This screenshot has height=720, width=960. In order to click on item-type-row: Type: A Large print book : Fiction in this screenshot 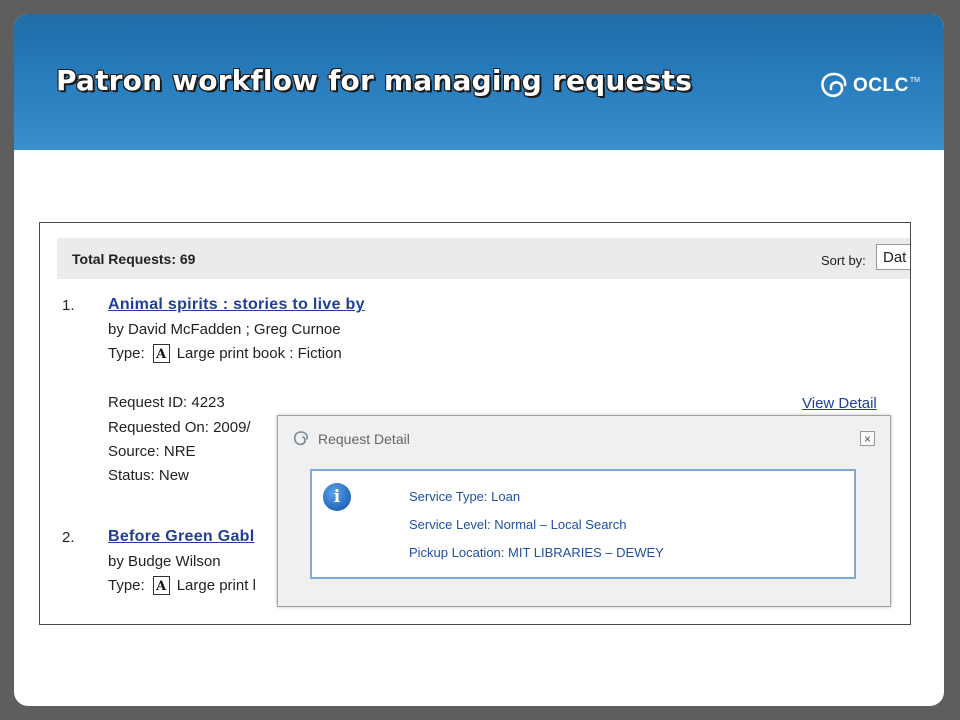, I will do `click(225, 353)`.